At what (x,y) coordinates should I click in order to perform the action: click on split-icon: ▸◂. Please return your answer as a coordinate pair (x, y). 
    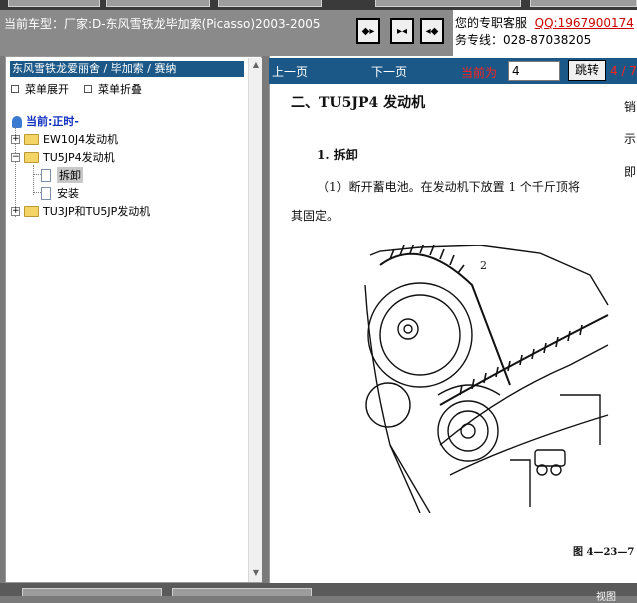
    Looking at the image, I should click on (402, 31).